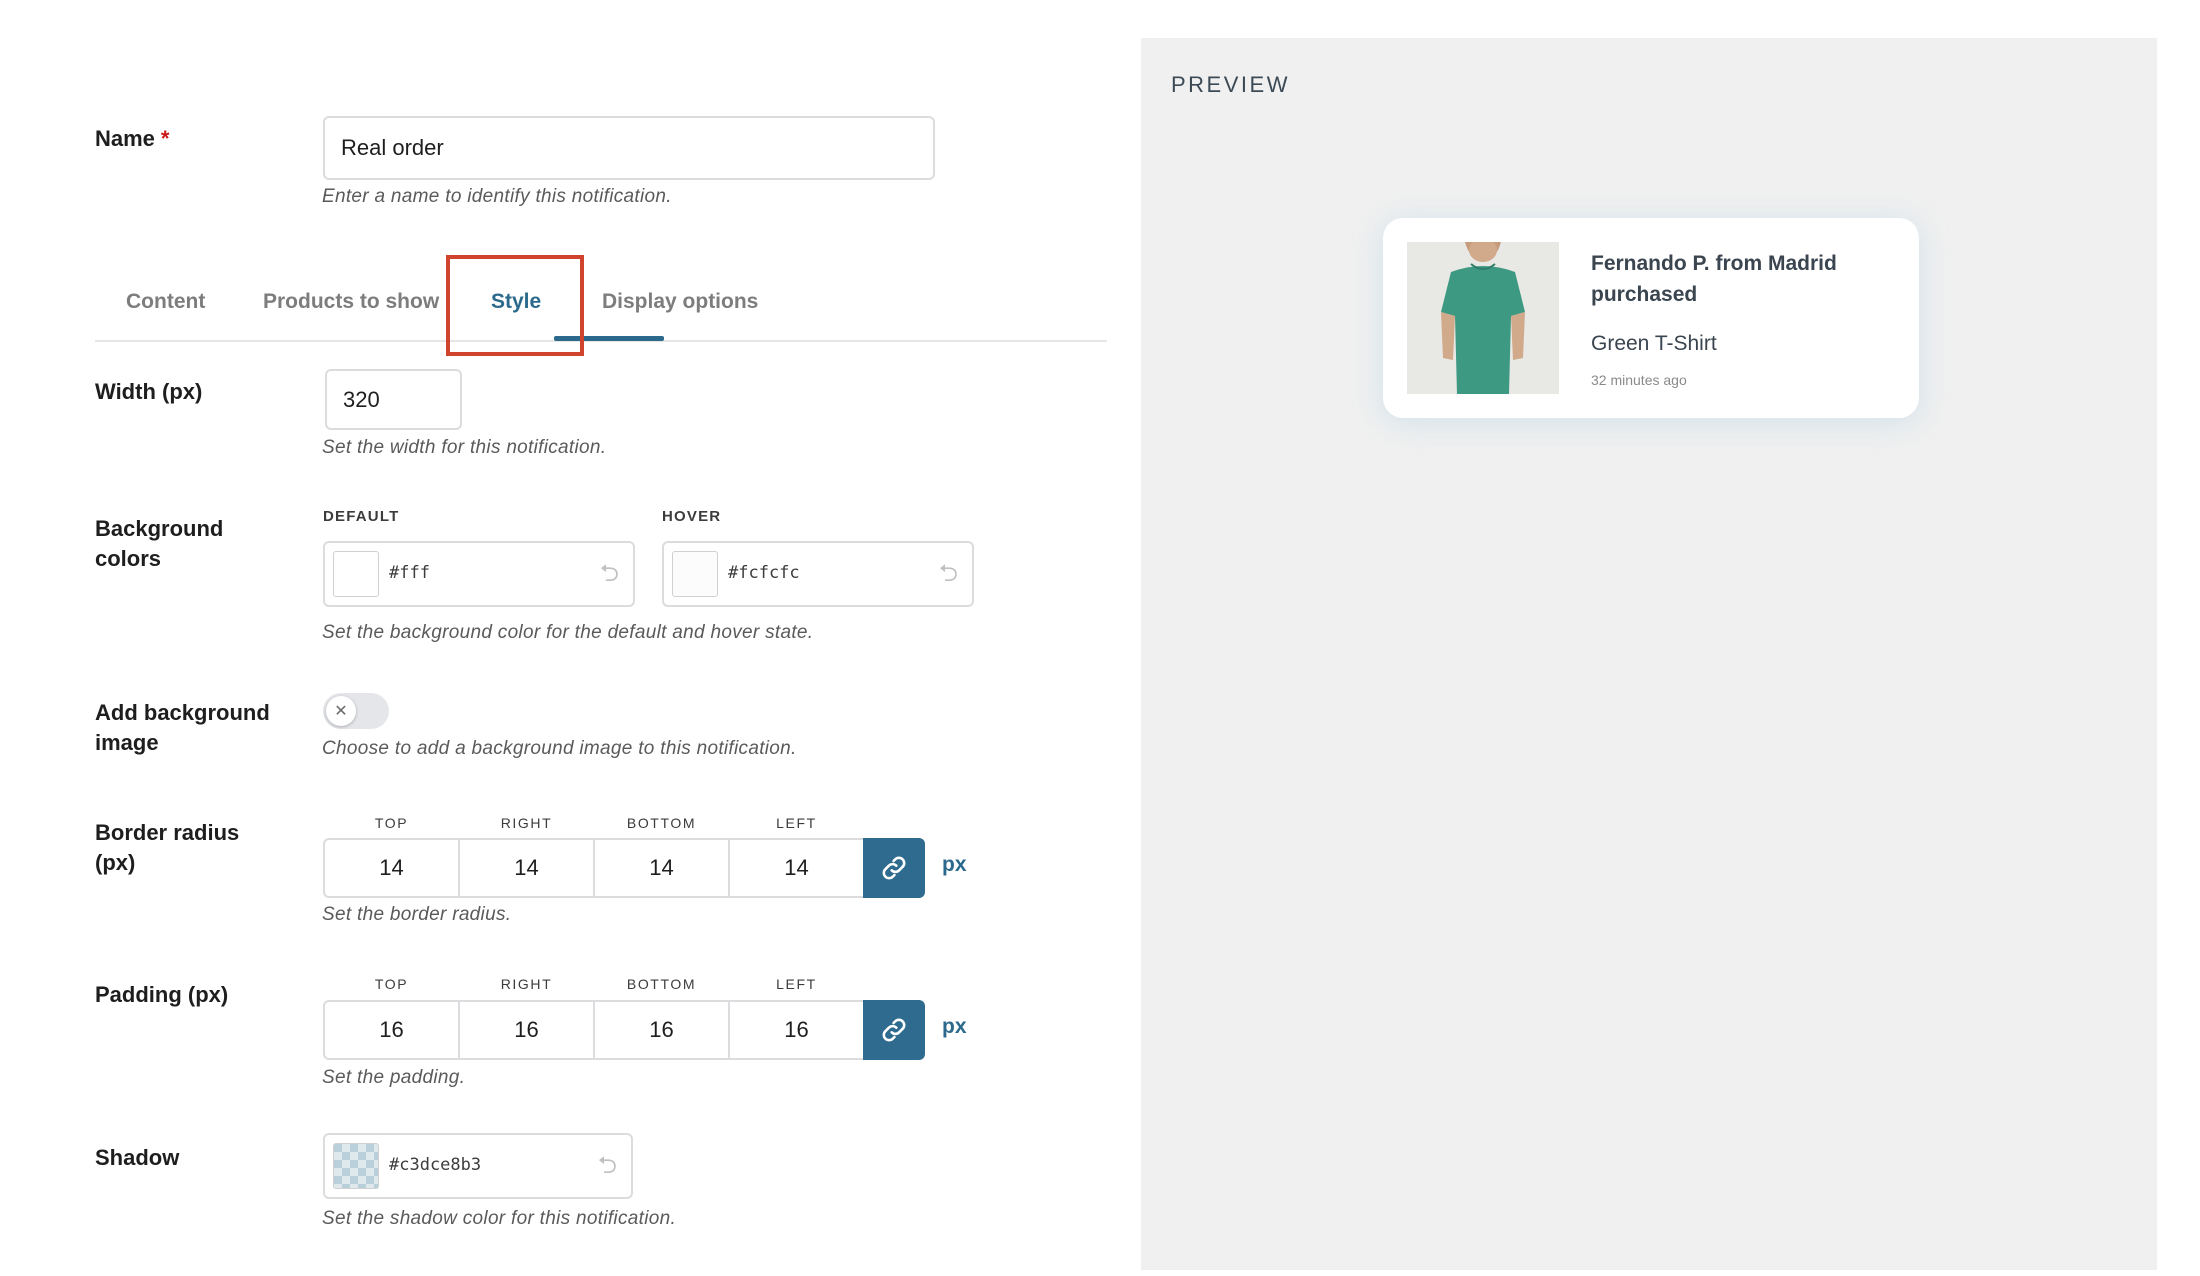 The width and height of the screenshot is (2200, 1276). Describe the element at coordinates (661, 984) in the screenshot. I see `padding-bottom-head: BOTTOM` at that location.